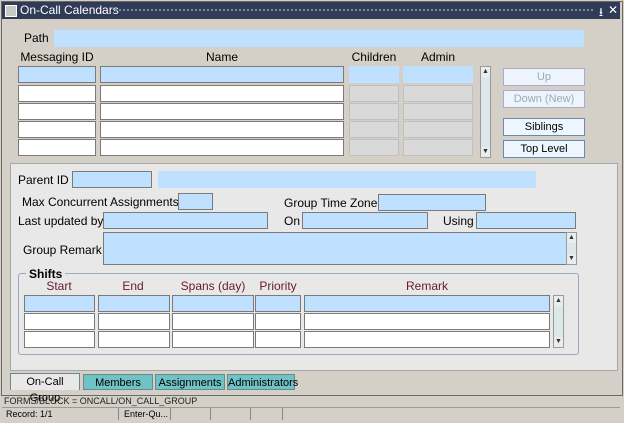 This screenshot has height=423, width=624. I want to click on children-header: Children, so click(374, 57).